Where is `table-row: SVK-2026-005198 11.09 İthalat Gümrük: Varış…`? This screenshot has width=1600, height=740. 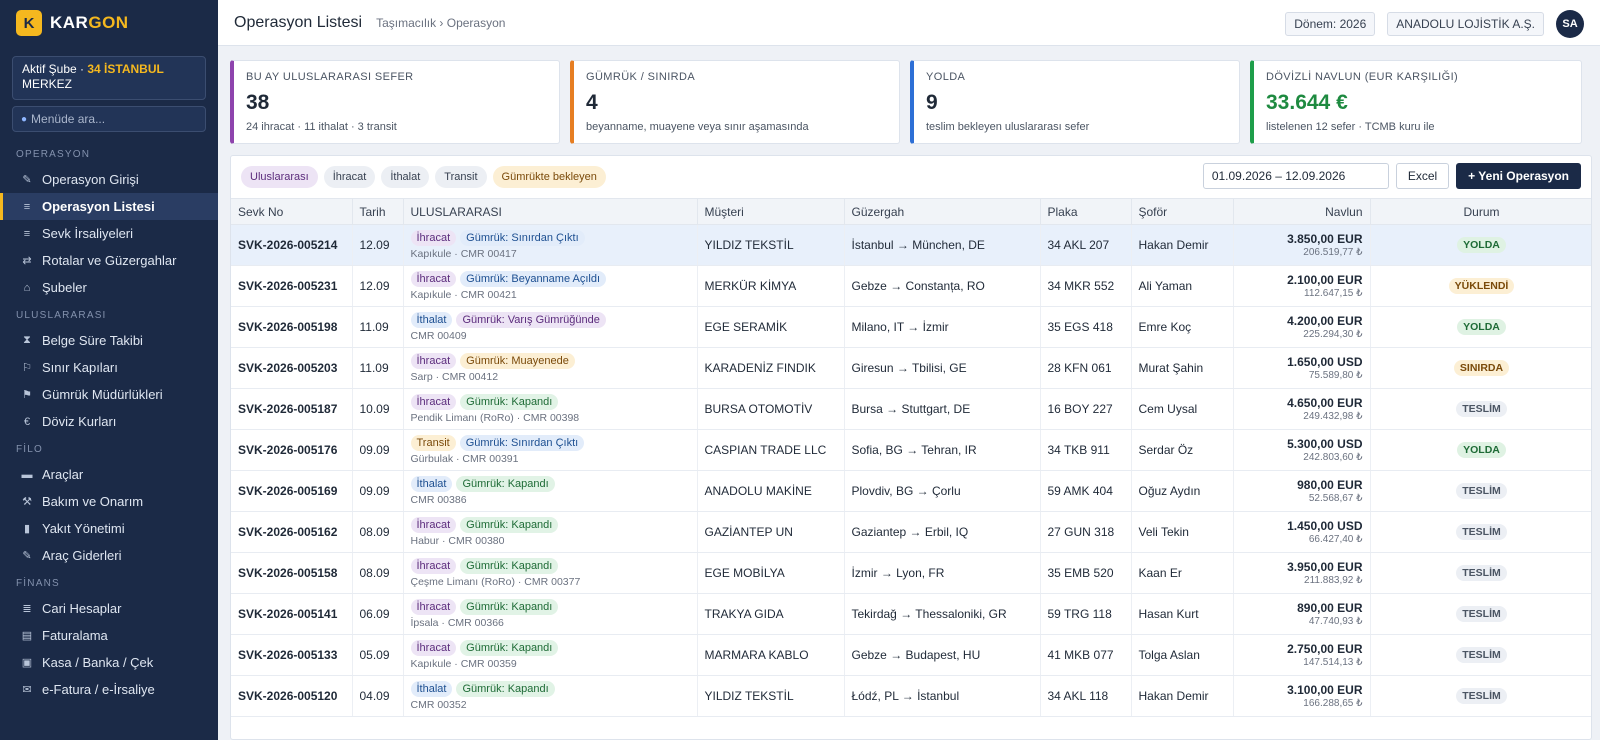
table-row: SVK-2026-005198 11.09 İthalat Gümrük: Varış… is located at coordinates (911, 327).